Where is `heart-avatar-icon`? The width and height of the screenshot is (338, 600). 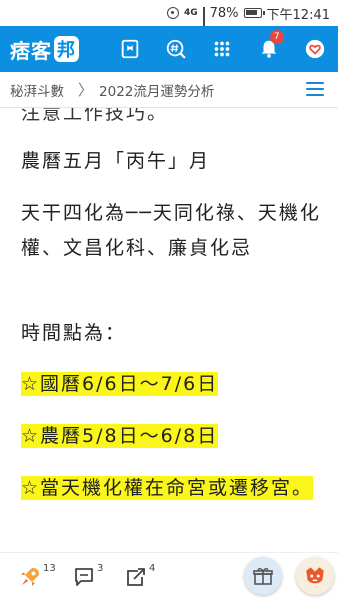 heart-avatar-icon is located at coordinates (315, 49).